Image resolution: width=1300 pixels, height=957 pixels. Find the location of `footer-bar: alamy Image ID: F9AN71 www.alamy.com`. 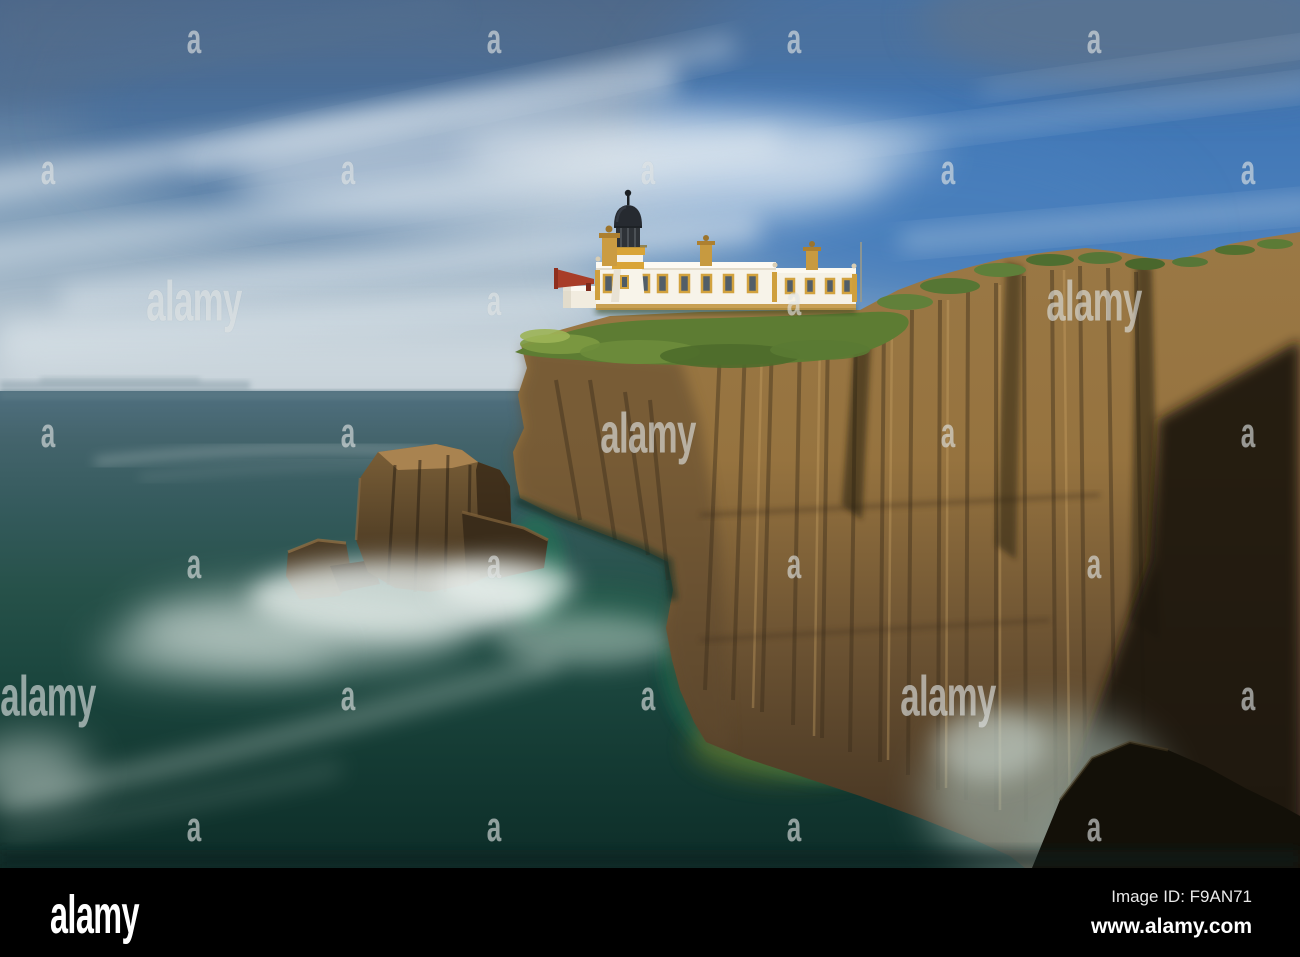

footer-bar: alamy Image ID: F9AN71 www.alamy.com is located at coordinates (650, 912).